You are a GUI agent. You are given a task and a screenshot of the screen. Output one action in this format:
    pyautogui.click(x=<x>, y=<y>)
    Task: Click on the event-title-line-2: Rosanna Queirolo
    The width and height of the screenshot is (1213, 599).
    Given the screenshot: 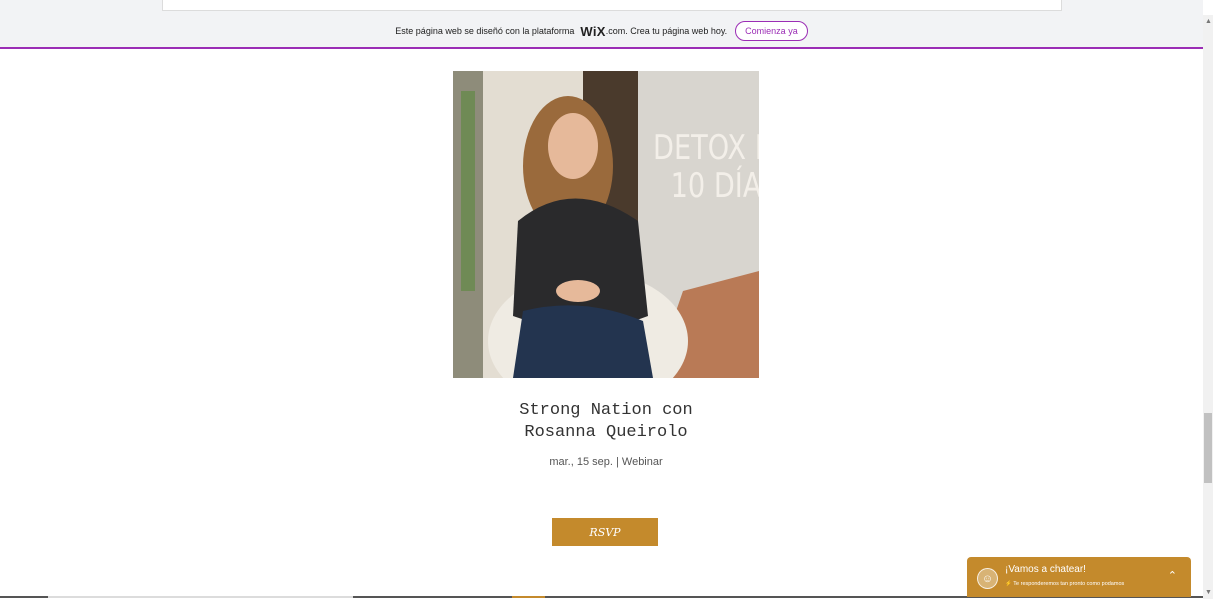 What is the action you would take?
    pyautogui.click(x=606, y=432)
    